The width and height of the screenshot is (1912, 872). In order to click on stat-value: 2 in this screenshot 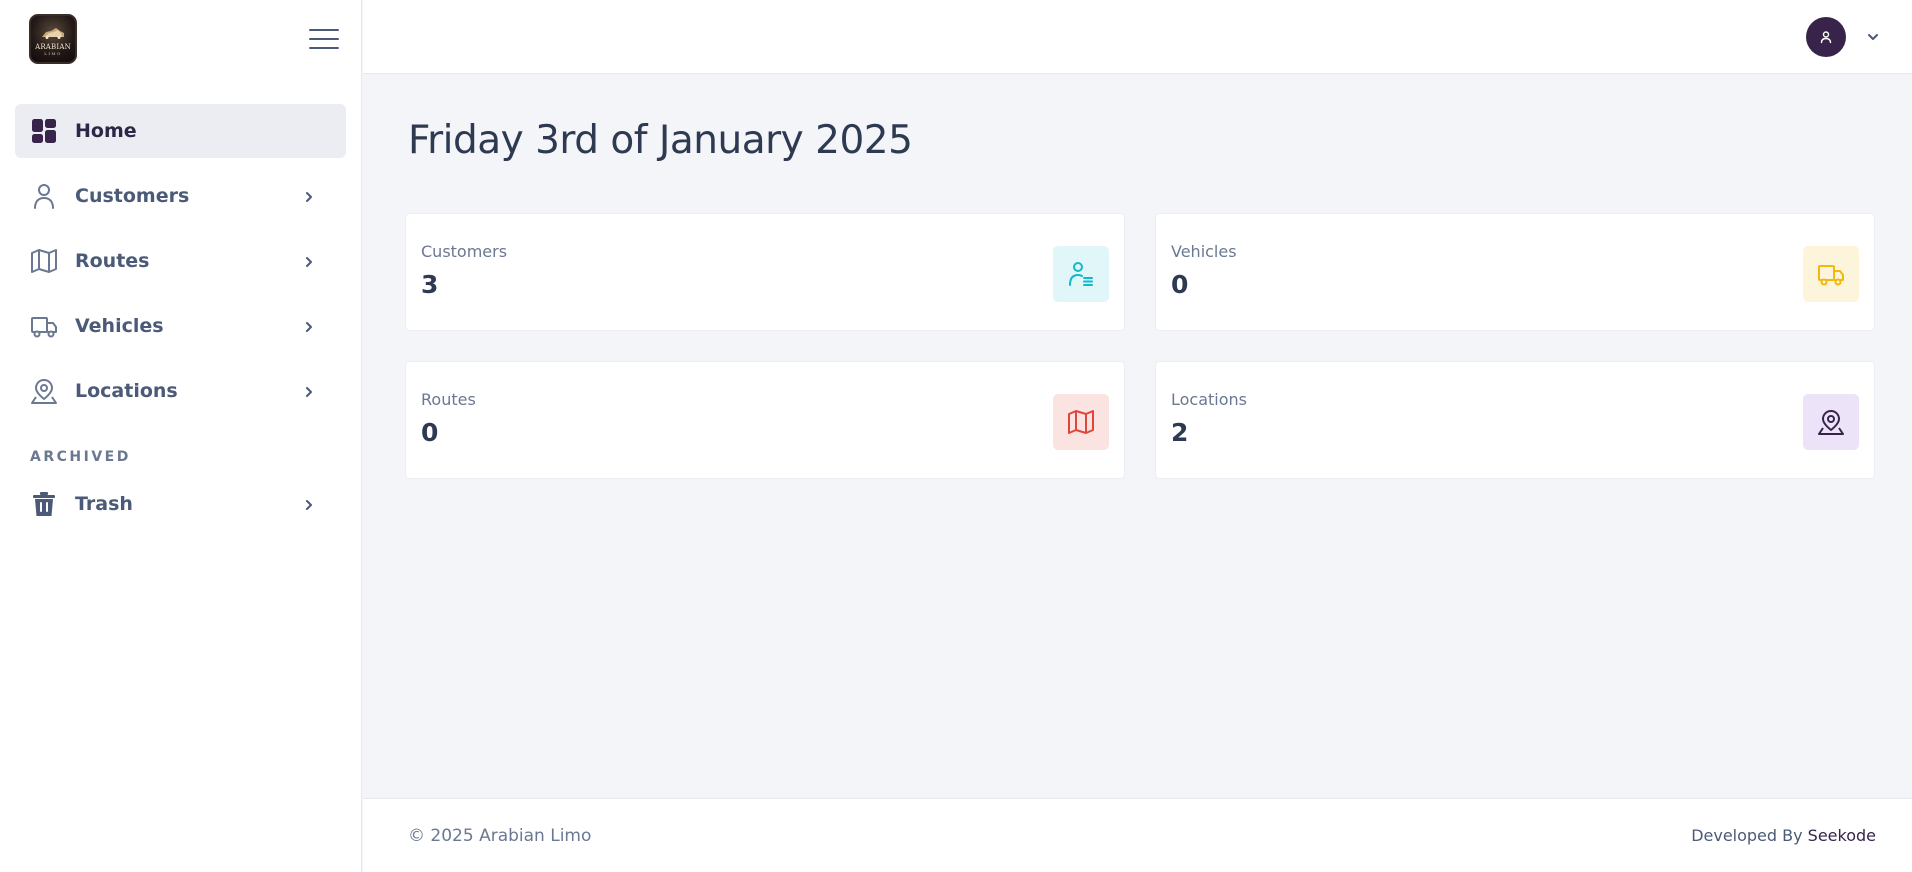, I will do `click(1180, 432)`.